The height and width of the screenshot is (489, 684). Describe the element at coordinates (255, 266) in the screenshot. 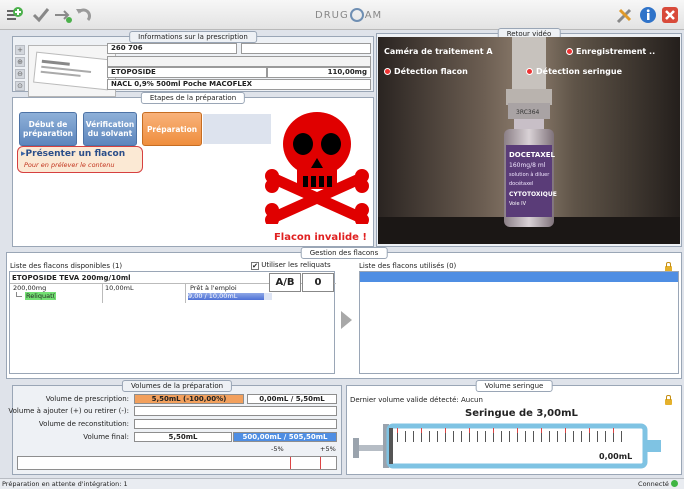

I see `use-remainders-checkbox: ✔` at that location.